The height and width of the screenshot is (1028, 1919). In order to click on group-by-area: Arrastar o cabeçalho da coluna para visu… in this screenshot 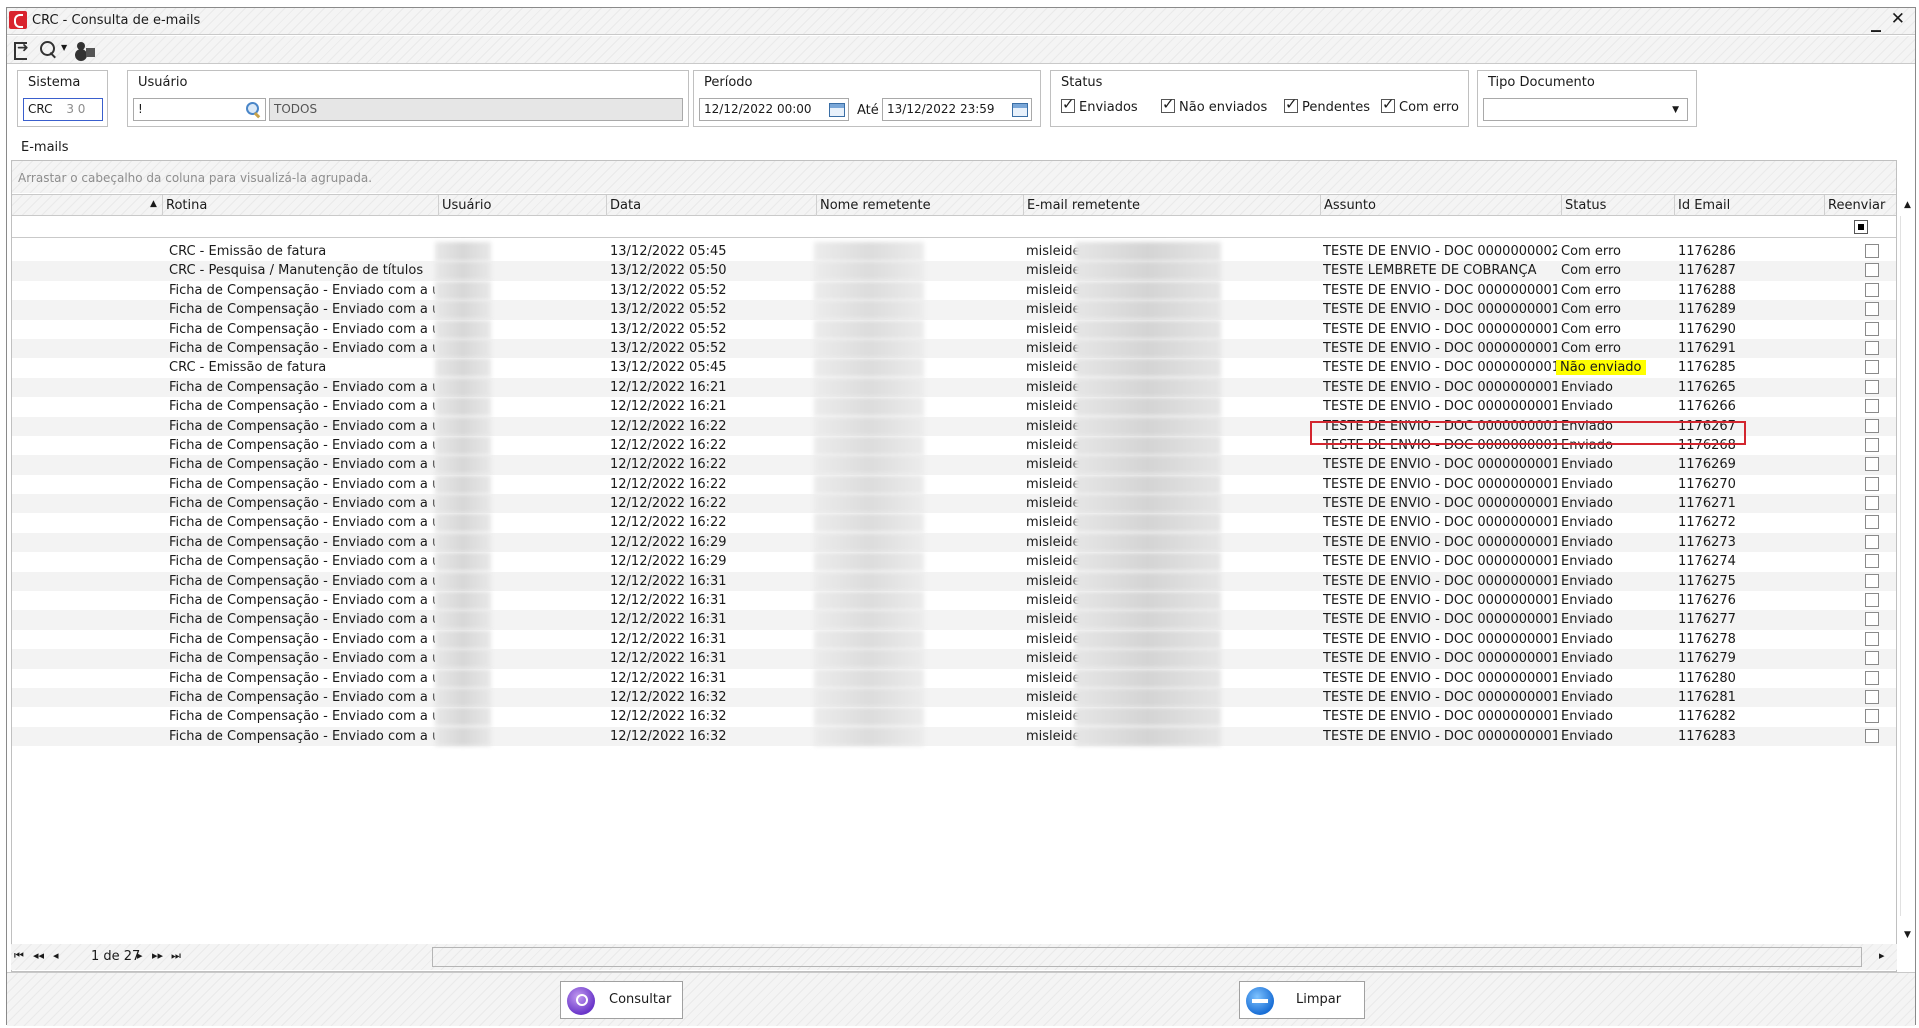, I will do `click(954, 177)`.